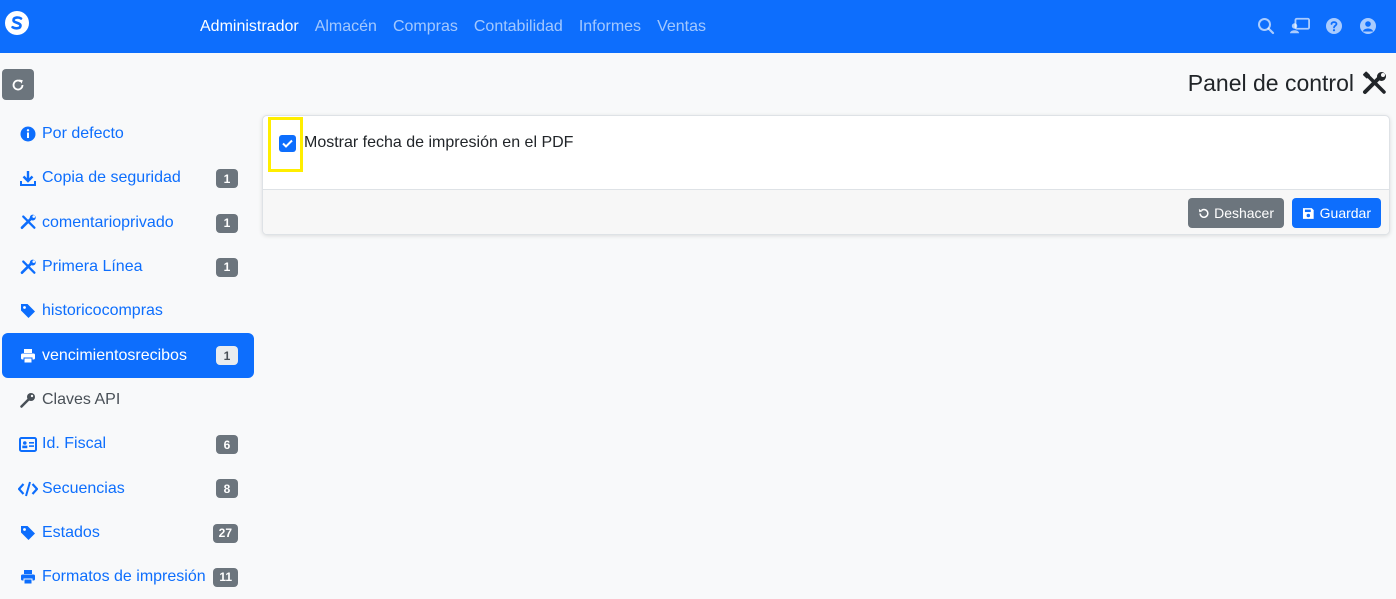 The width and height of the screenshot is (1396, 599). Describe the element at coordinates (1270, 83) in the screenshot. I see `page-title: Panel de control` at that location.